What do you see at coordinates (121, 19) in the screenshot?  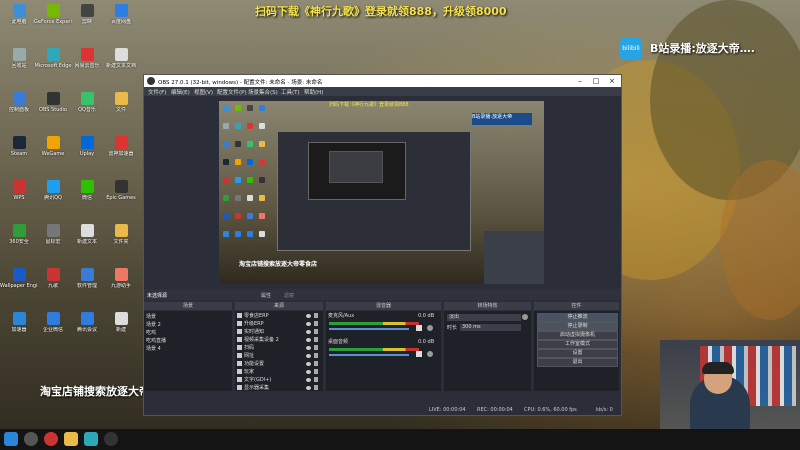 I see `desktop-icon: 百度网盘` at bounding box center [121, 19].